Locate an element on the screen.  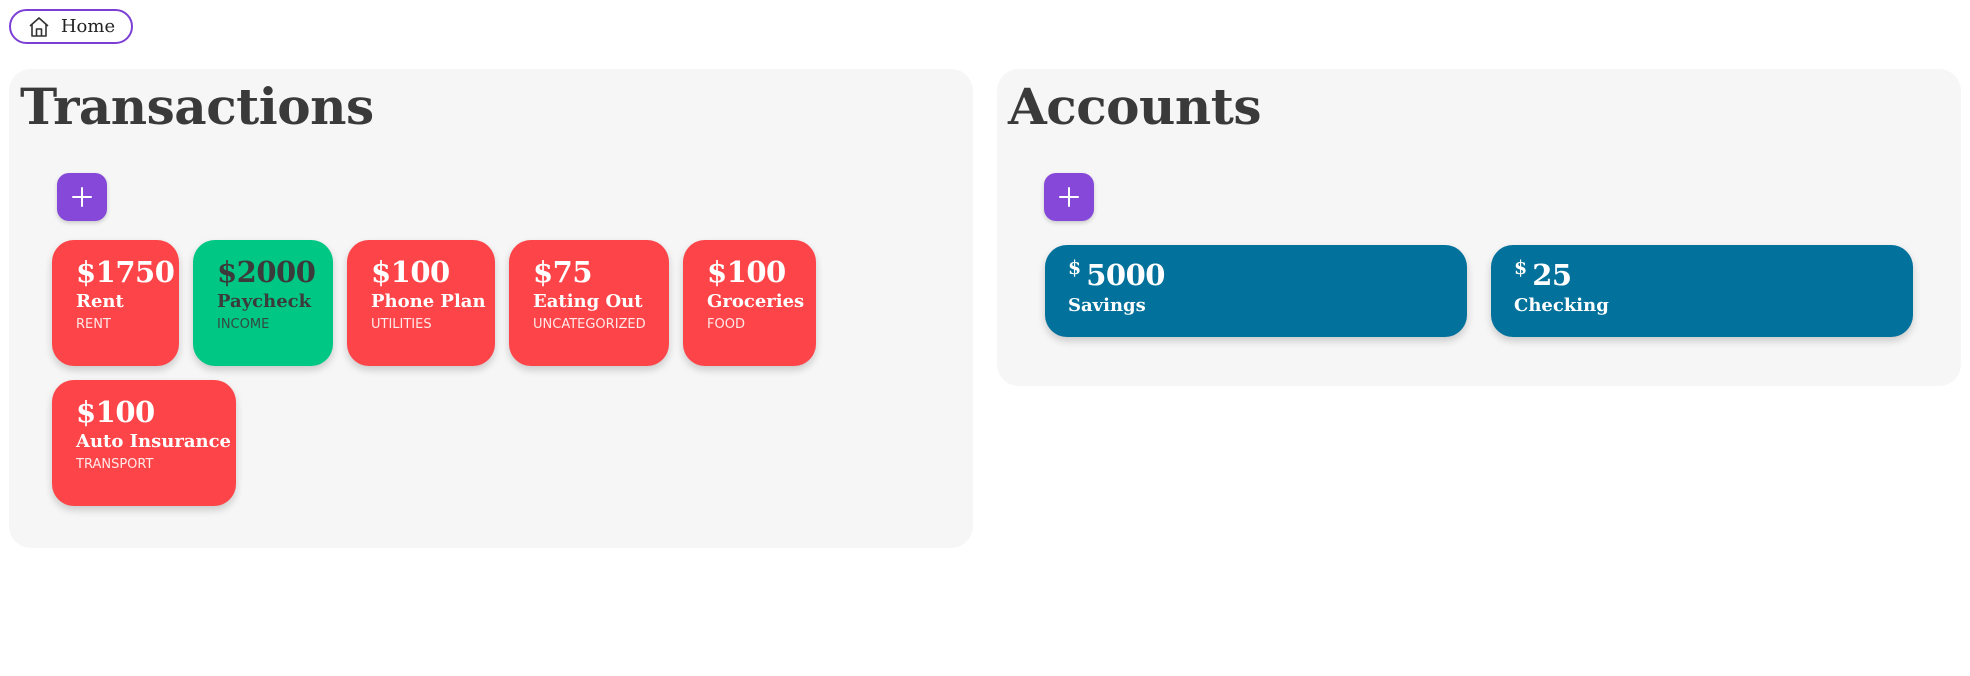
transaction-card: $1750 Rent RENT is located at coordinates (115, 303).